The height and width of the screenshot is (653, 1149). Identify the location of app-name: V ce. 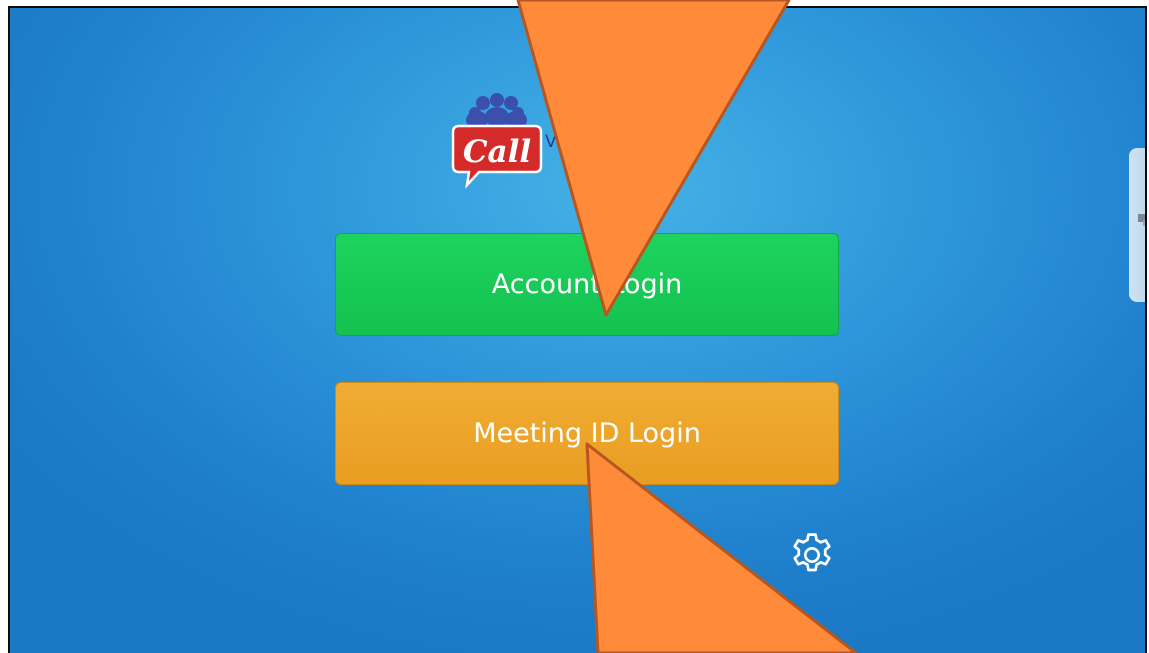
(563, 142).